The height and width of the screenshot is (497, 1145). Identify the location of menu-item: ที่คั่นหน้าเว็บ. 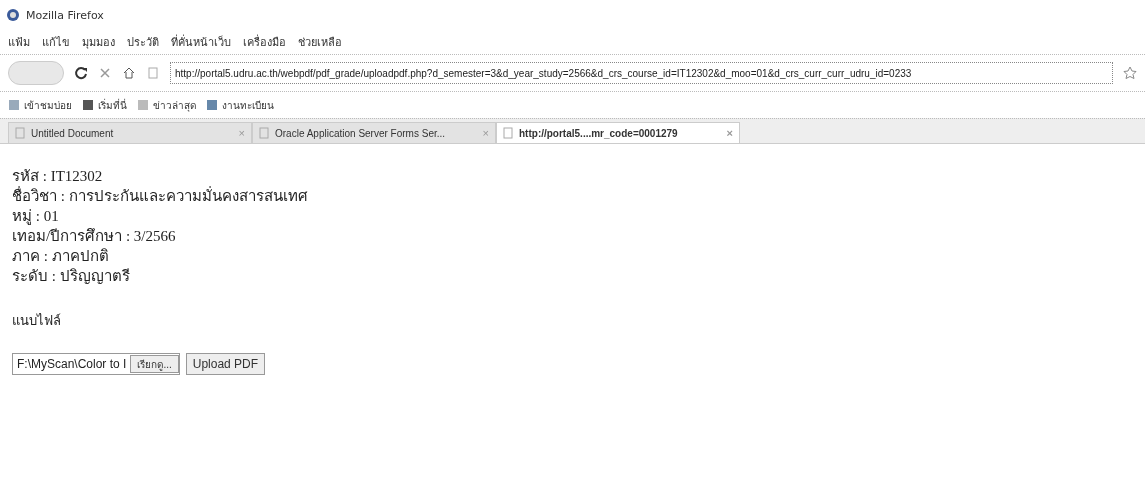
(201, 42).